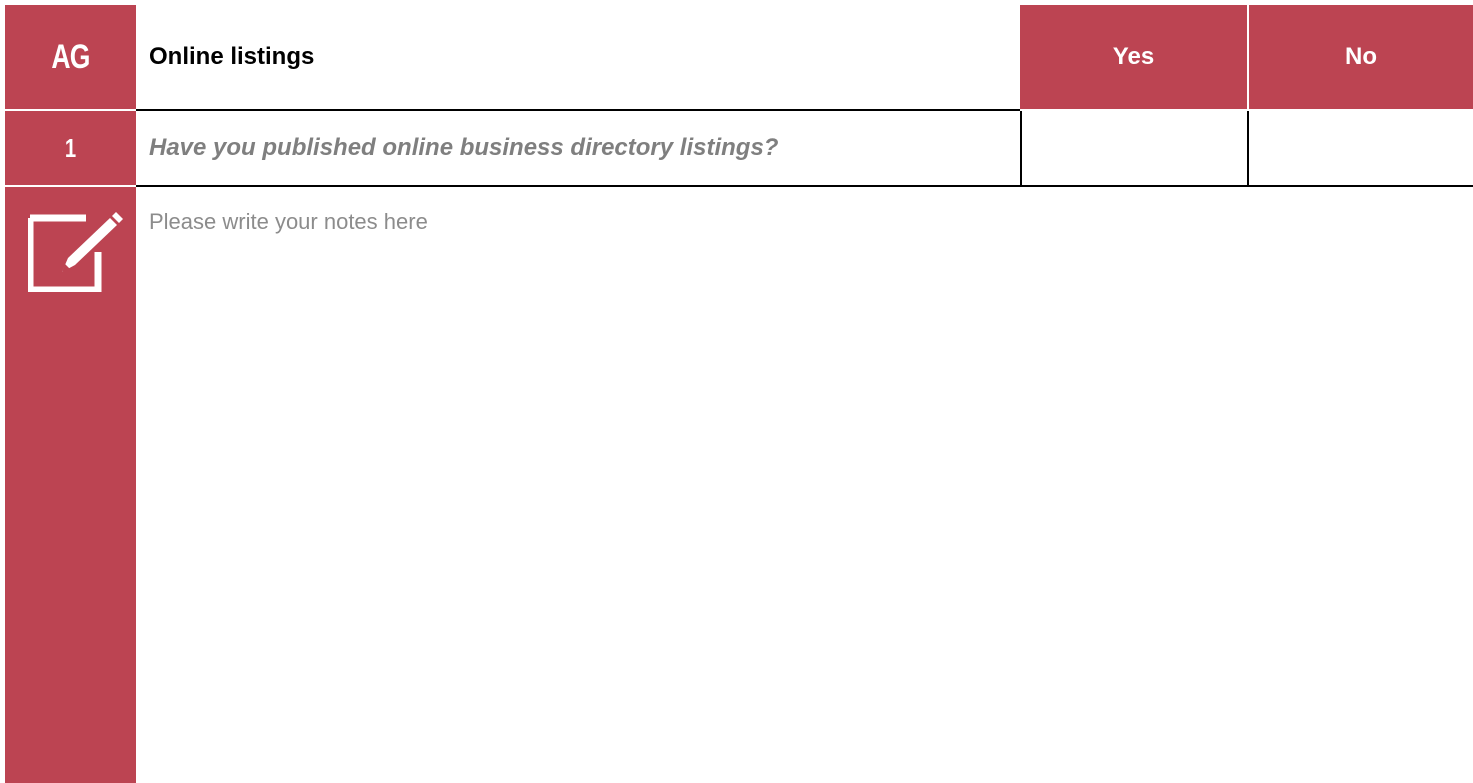  I want to click on answer-yes-cell, so click(1134, 148).